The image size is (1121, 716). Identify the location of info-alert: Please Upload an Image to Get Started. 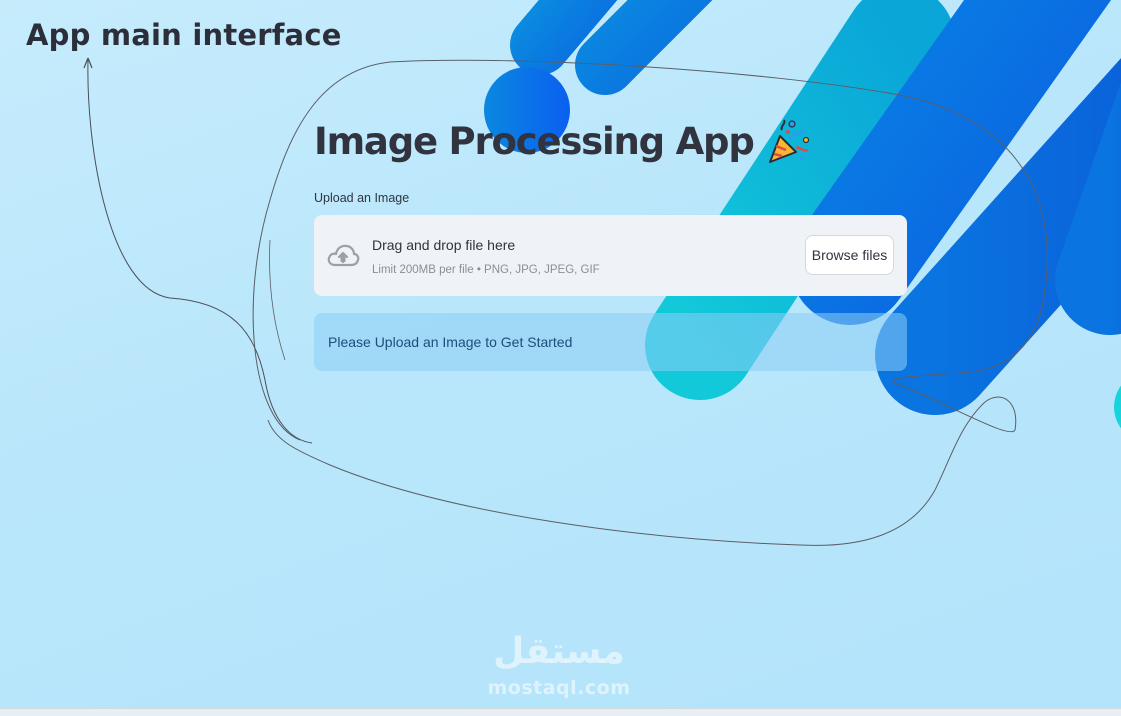
(610, 342).